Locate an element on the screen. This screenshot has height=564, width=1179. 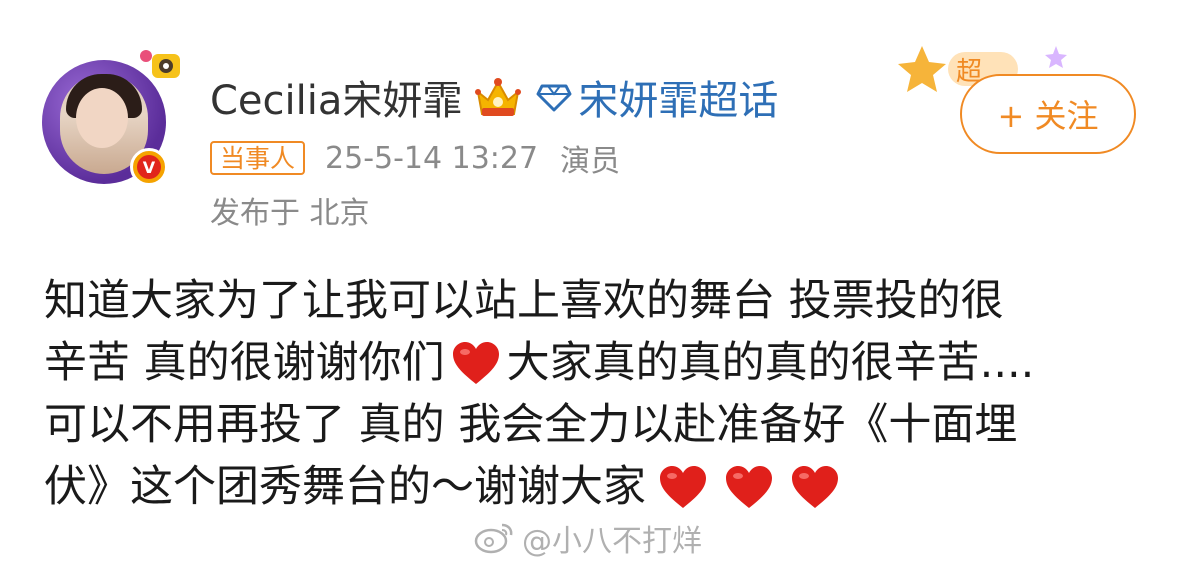
watermark: @小八不打烊 is located at coordinates (588, 538).